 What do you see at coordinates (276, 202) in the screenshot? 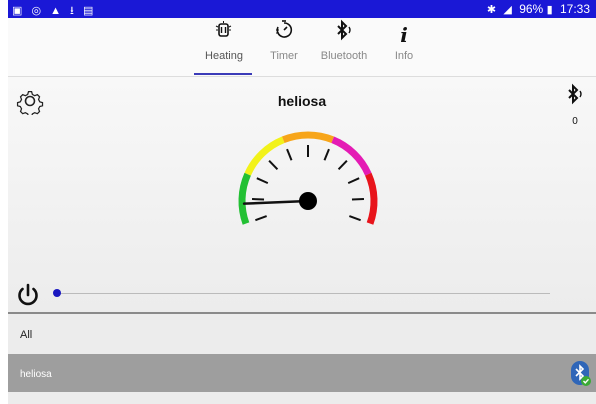
I see `gauge-needle` at bounding box center [276, 202].